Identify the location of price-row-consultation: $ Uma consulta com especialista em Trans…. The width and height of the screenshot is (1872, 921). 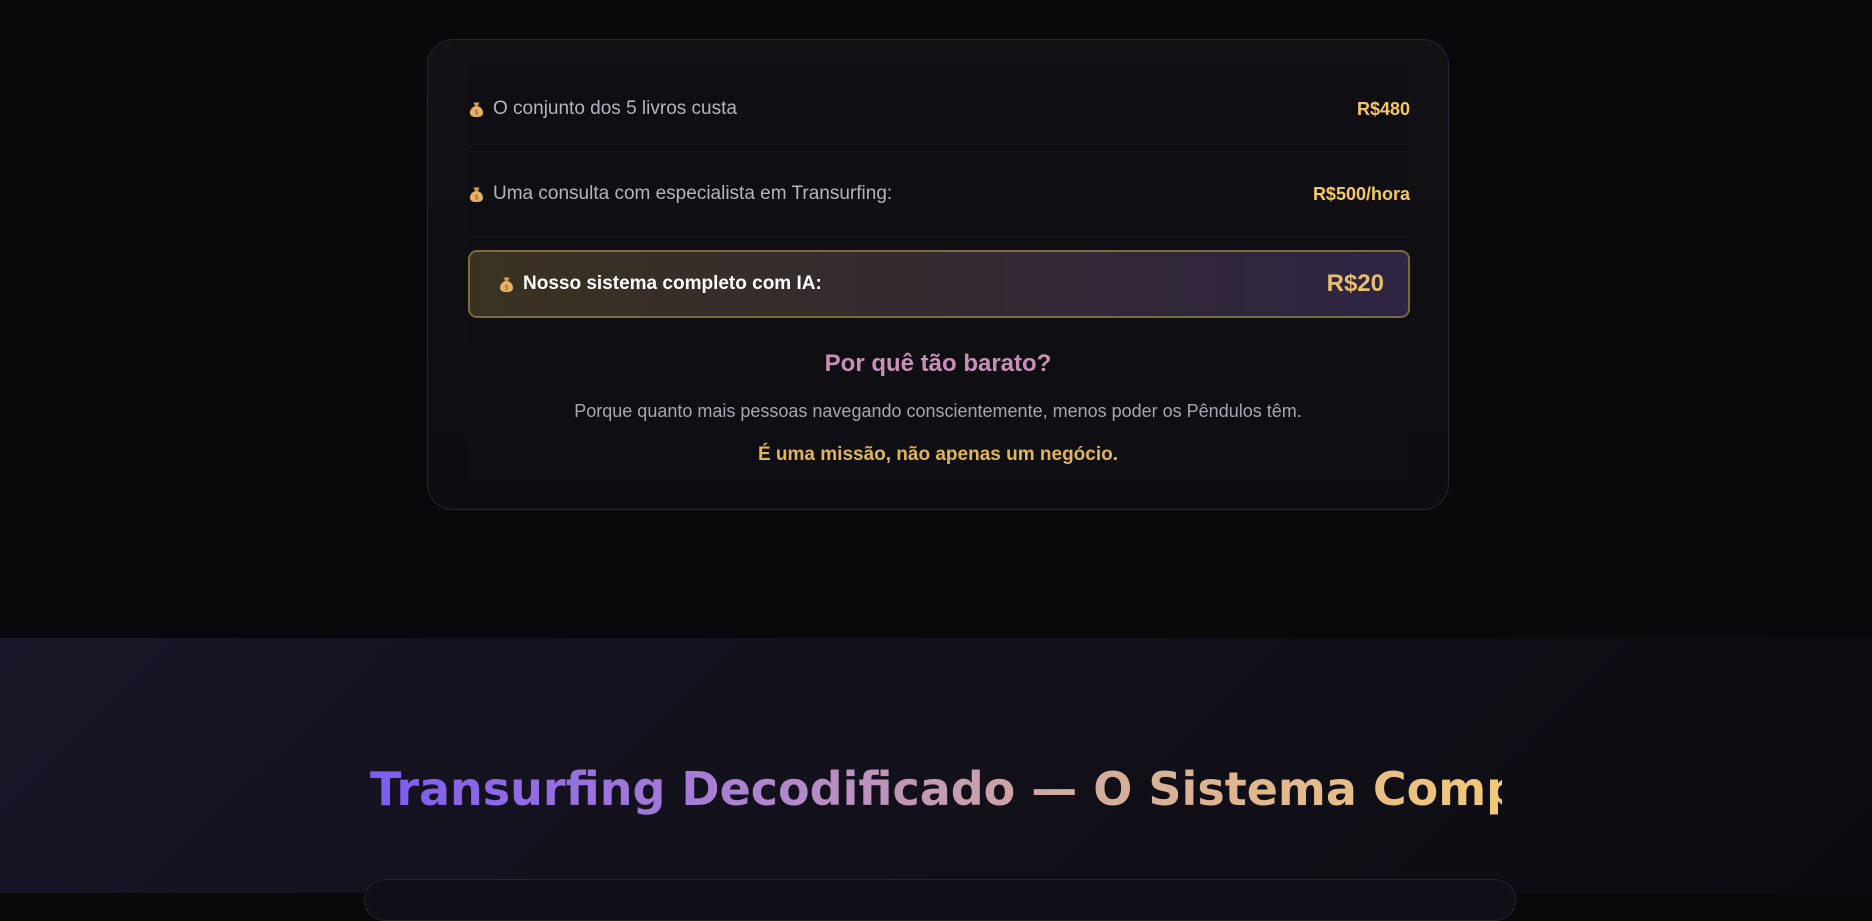
(939, 194).